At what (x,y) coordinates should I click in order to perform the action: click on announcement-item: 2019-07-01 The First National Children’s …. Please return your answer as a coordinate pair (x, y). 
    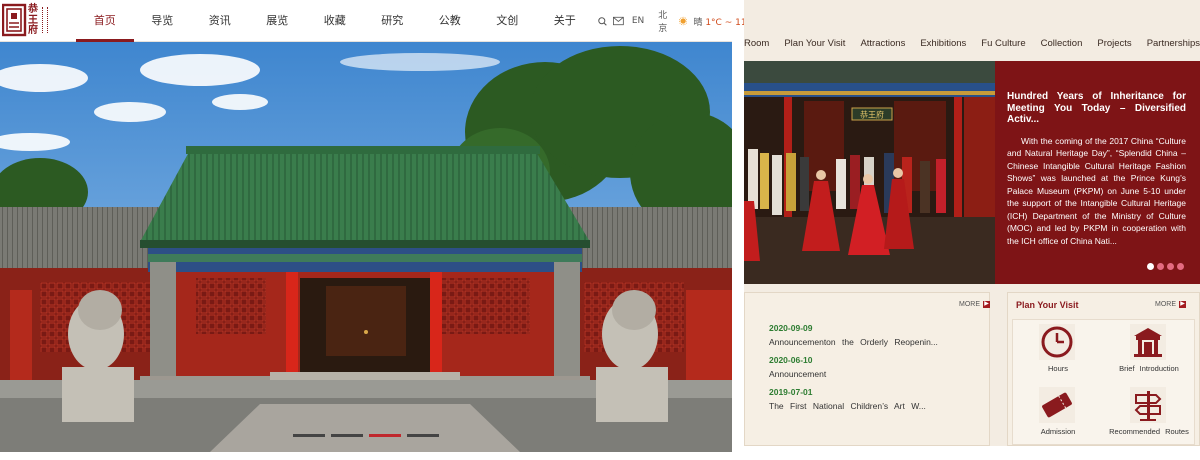
    Looking at the image, I should click on (864, 399).